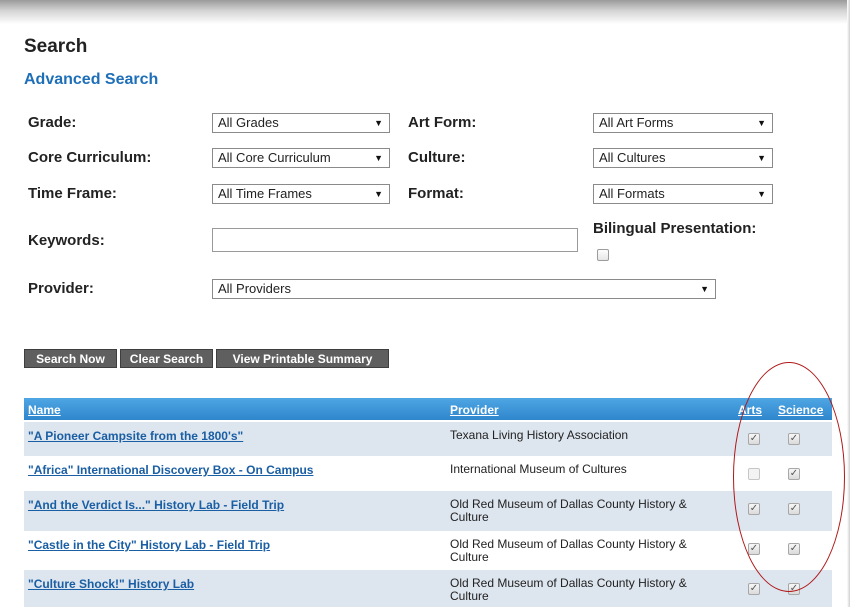 This screenshot has width=850, height=607. I want to click on result-name-link: "A Pioneer Campsite from the 1800's", so click(135, 436).